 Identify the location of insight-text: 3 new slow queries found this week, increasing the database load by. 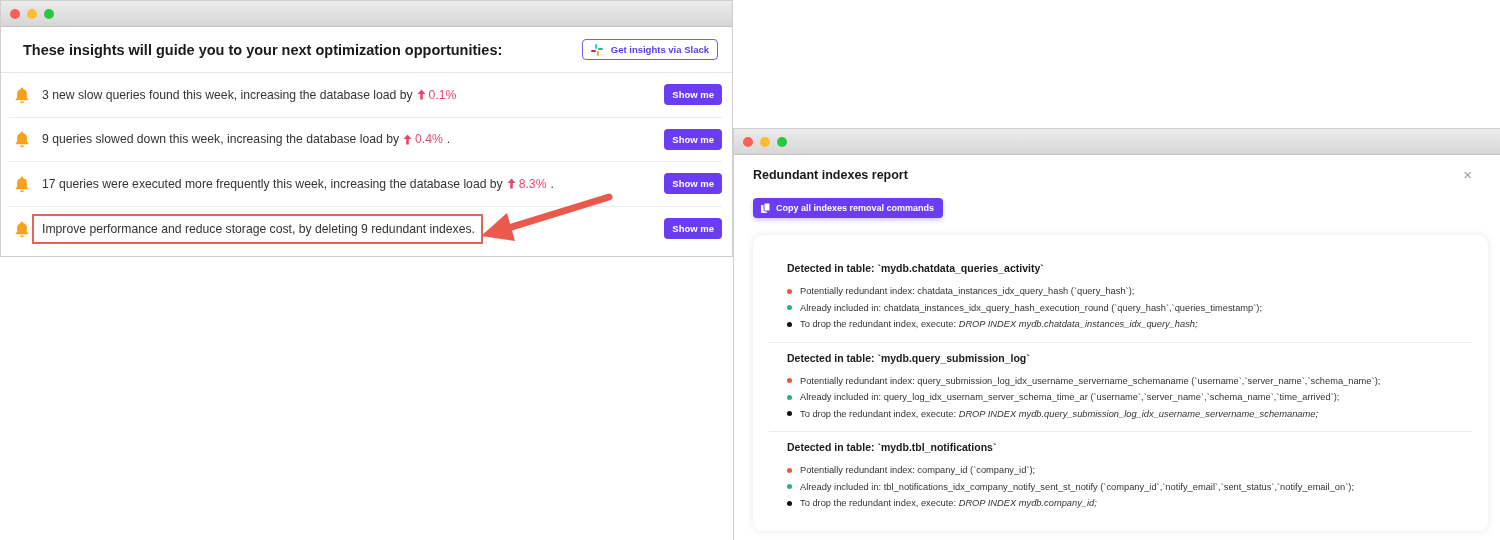
(227, 94).